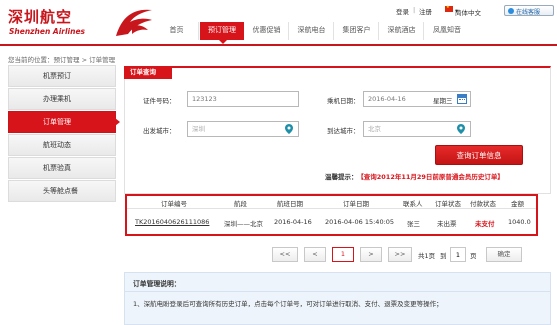 The image size is (557, 325). Describe the element at coordinates (447, 224) in the screenshot. I see `cell-order-status: 未出票` at that location.